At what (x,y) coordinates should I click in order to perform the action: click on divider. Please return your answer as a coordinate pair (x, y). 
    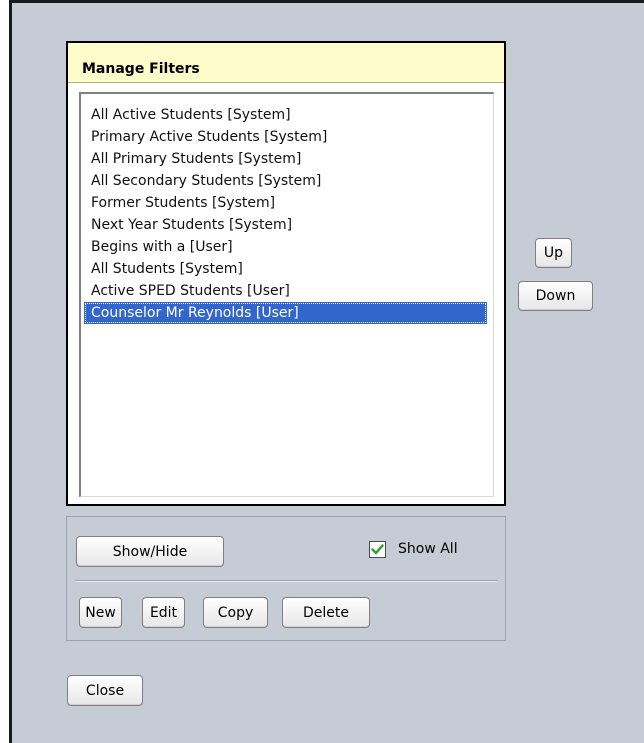
    Looking at the image, I should click on (286, 581).